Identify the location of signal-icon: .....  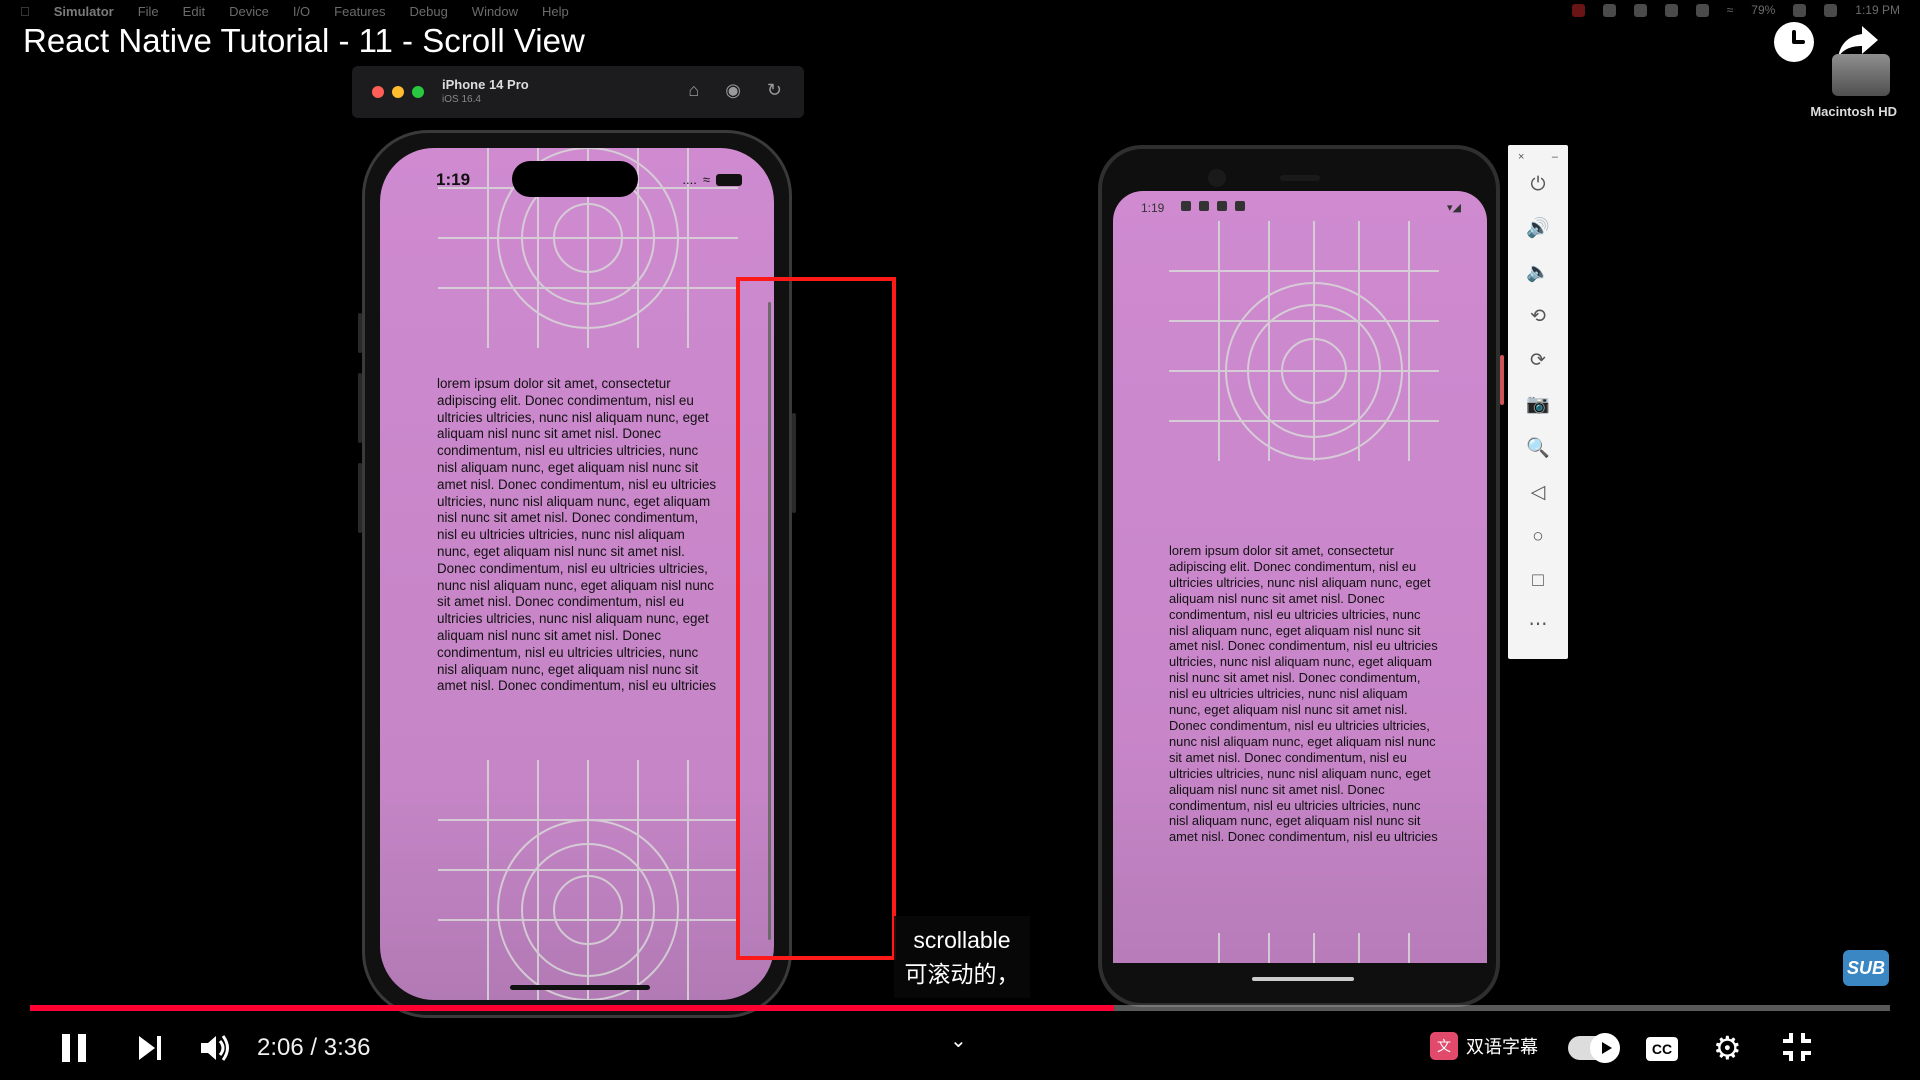
(689, 179).